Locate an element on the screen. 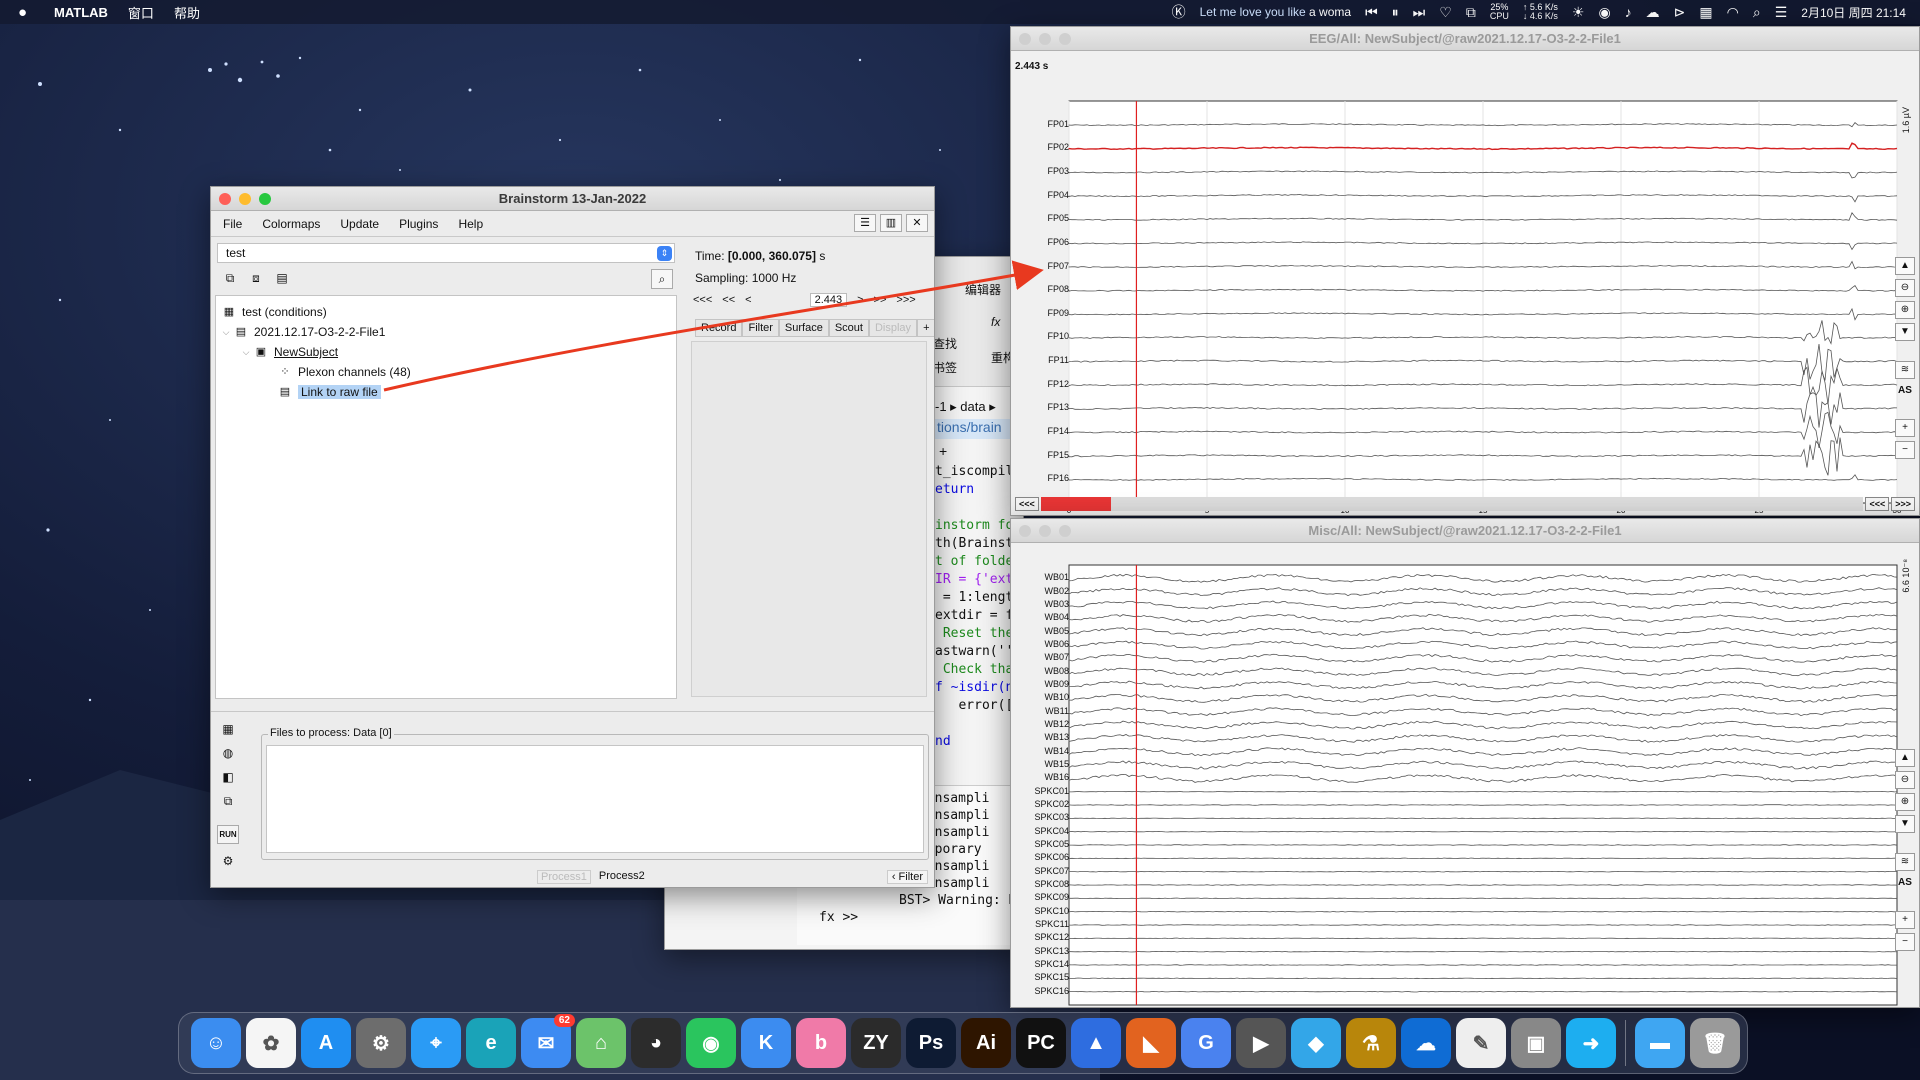 This screenshot has width=1920, height=1080. channel-label: WB15 is located at coordinates (1040, 764).